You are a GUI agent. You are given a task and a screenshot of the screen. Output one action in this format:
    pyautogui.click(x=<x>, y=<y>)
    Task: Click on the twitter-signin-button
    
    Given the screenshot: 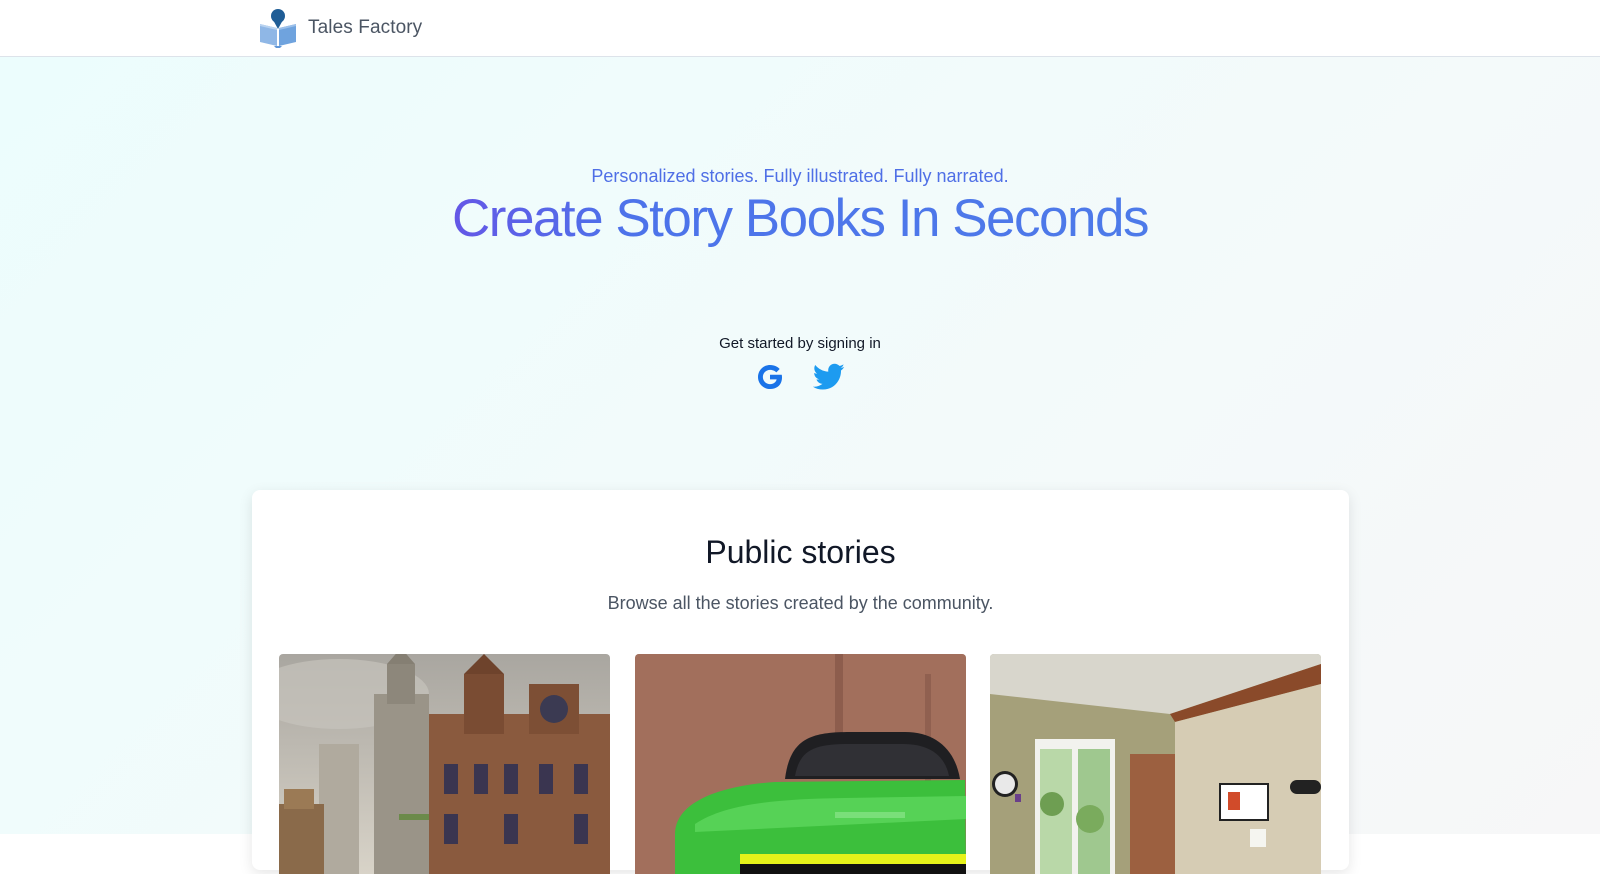 What is the action you would take?
    pyautogui.click(x=829, y=377)
    